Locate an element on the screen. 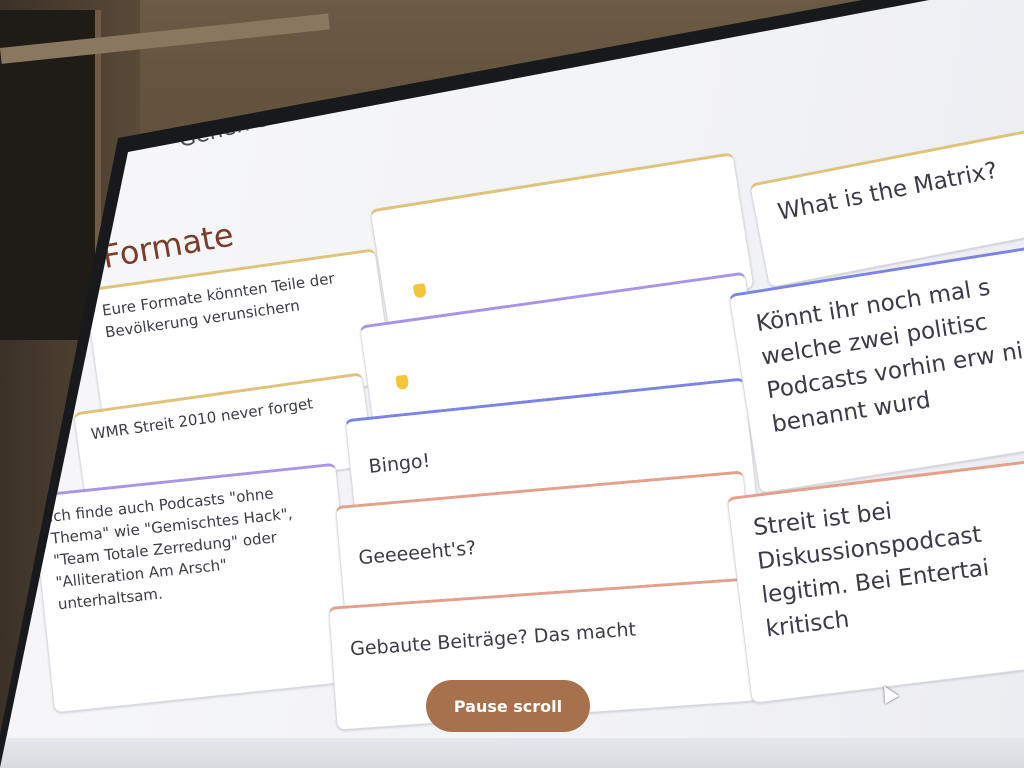  response-text: Gebaute Beiträge? Das macht is located at coordinates (493, 639).